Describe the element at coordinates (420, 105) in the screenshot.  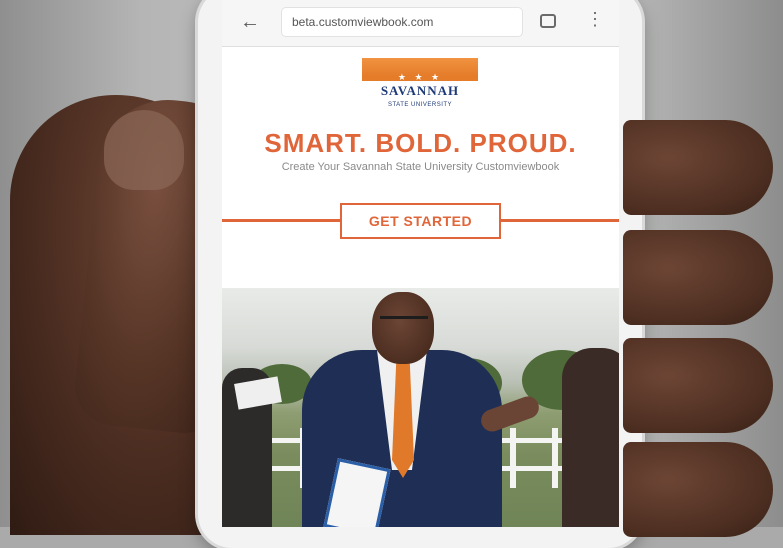
I see `logo-subtitle: STATE UNIVERSITY` at that location.